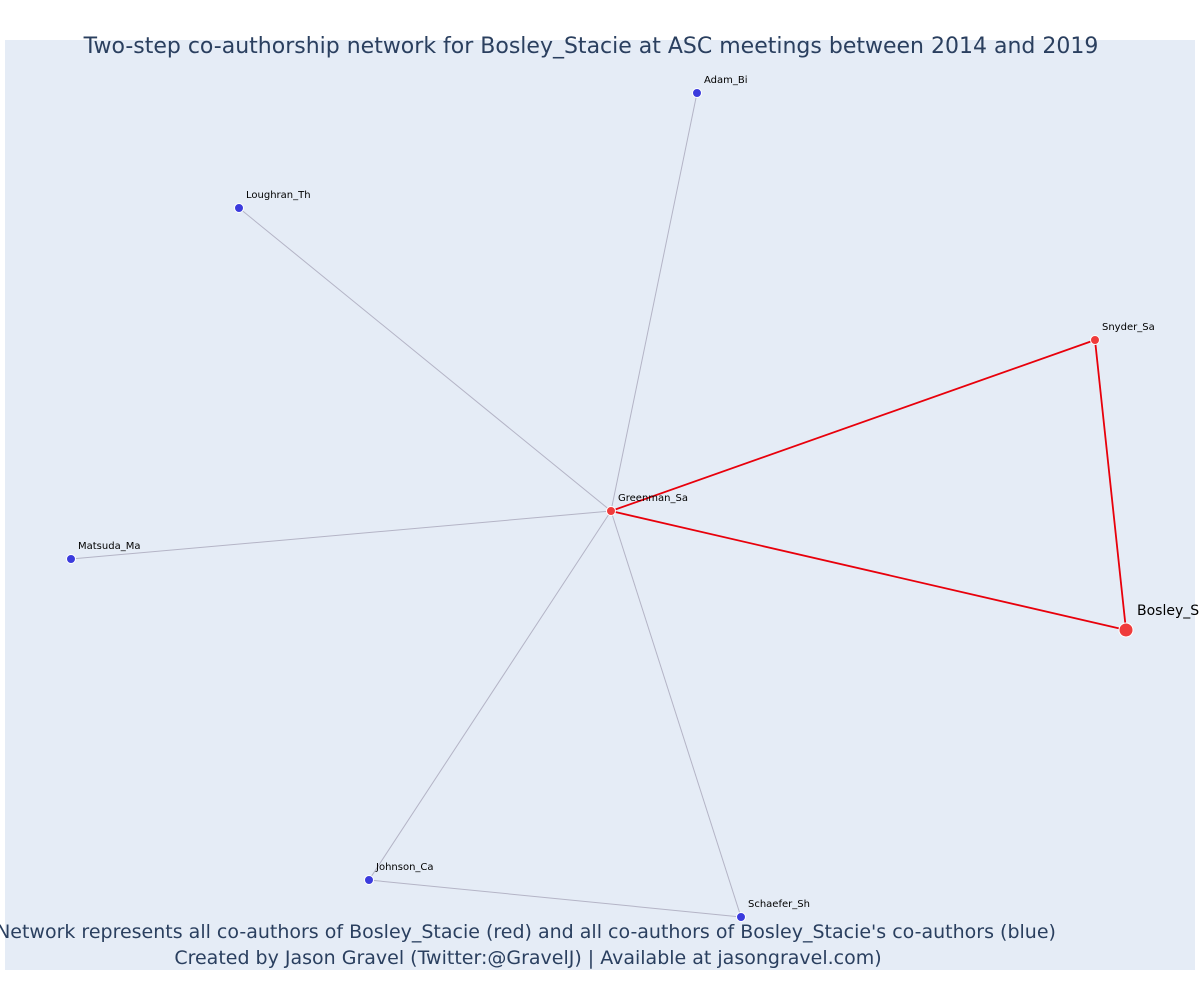 This screenshot has height=1000, width=1200. Describe the element at coordinates (726, 80) in the screenshot. I see `node-label-adam: Adam_Bi` at that location.